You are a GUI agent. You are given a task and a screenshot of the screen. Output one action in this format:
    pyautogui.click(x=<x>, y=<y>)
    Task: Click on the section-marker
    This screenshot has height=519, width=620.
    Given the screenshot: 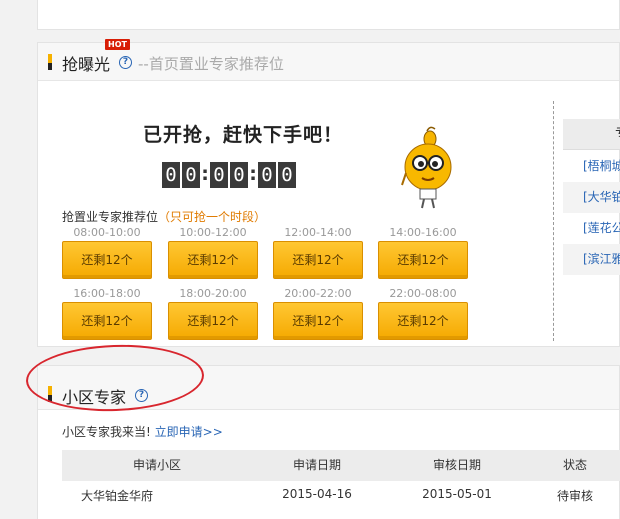 What is the action you would take?
    pyautogui.click(x=50, y=62)
    